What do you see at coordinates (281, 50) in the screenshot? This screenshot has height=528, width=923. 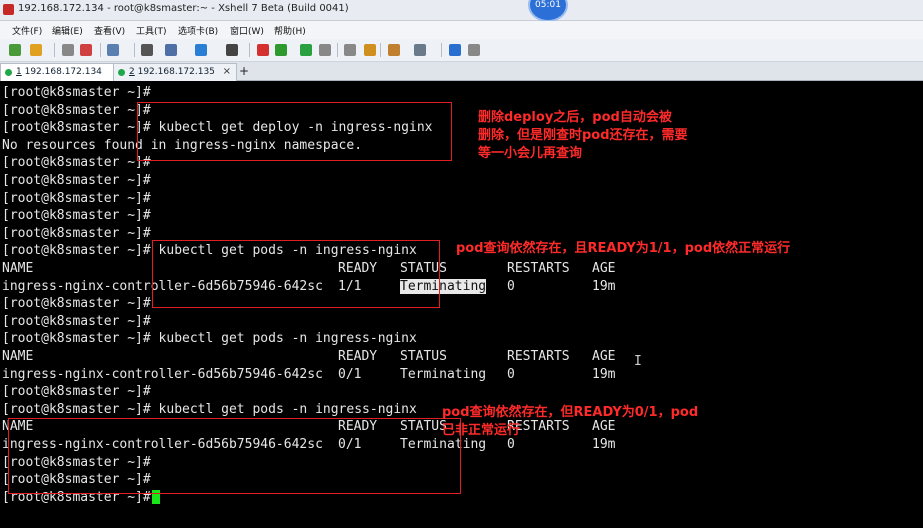 I see `xmanager-icon` at bounding box center [281, 50].